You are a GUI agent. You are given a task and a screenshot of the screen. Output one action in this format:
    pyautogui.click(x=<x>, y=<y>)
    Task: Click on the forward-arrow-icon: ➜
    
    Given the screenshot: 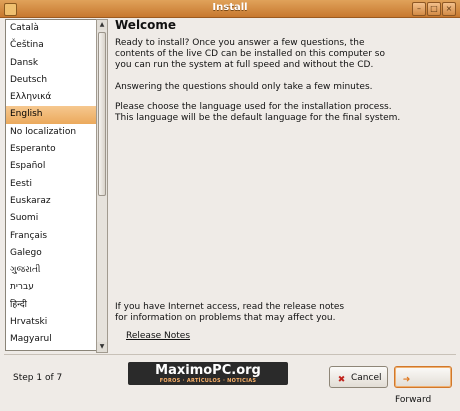 What is the action you would take?
    pyautogui.click(x=406, y=380)
    